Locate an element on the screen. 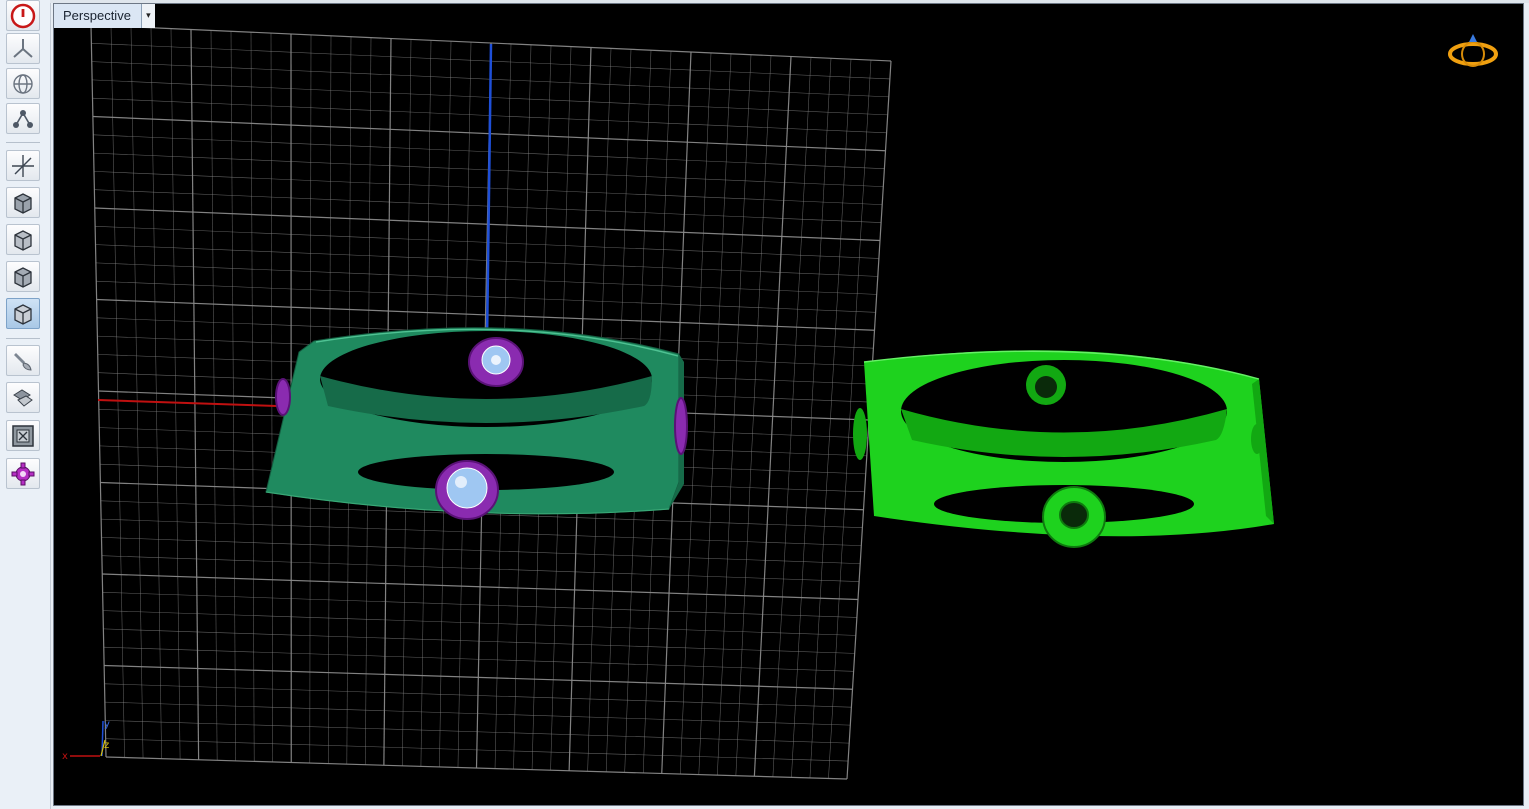 This screenshot has height=809, width=1529. pivot-icon is located at coordinates (23, 48).